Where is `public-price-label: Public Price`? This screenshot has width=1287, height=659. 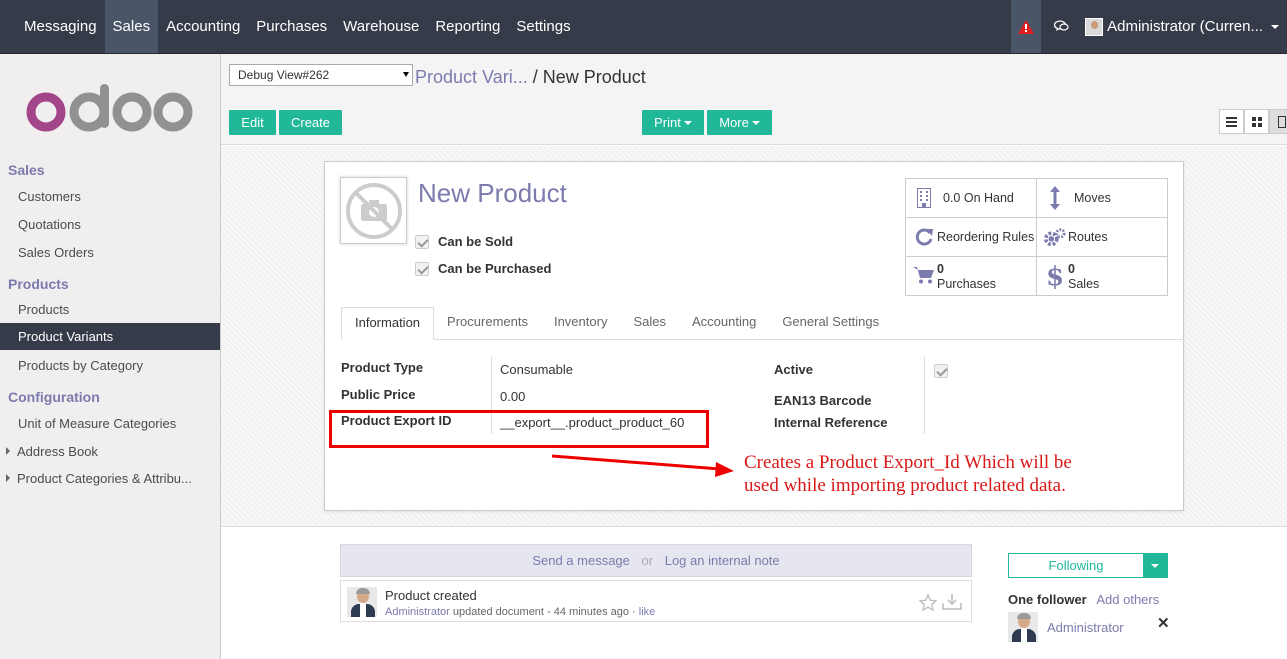
public-price-label: Public Price is located at coordinates (378, 394).